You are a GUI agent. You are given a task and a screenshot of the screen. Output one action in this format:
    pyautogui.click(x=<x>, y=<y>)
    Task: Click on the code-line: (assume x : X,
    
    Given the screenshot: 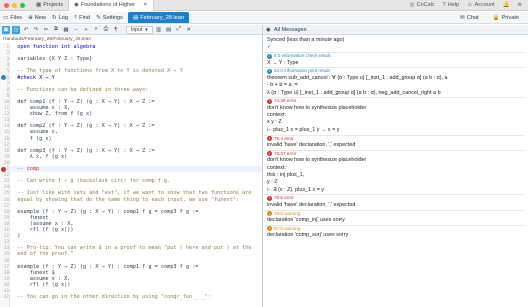 What is the action you would take?
    pyautogui.click(x=42, y=224)
    